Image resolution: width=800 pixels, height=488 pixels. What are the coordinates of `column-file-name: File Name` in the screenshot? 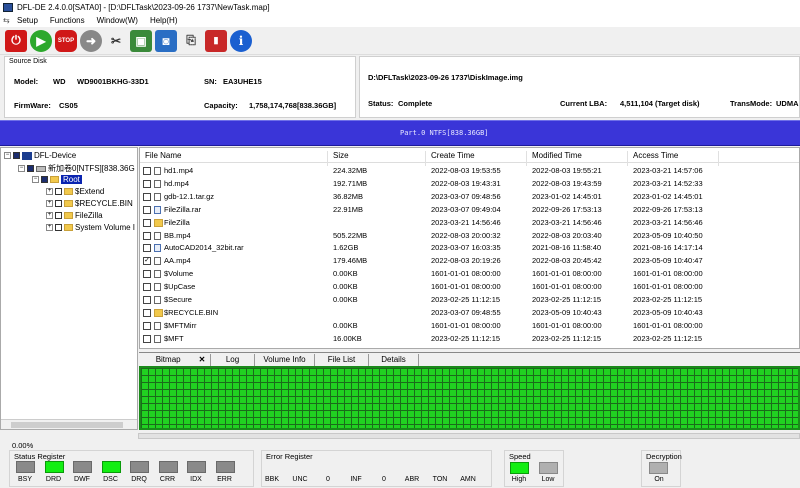 It's located at (163, 155).